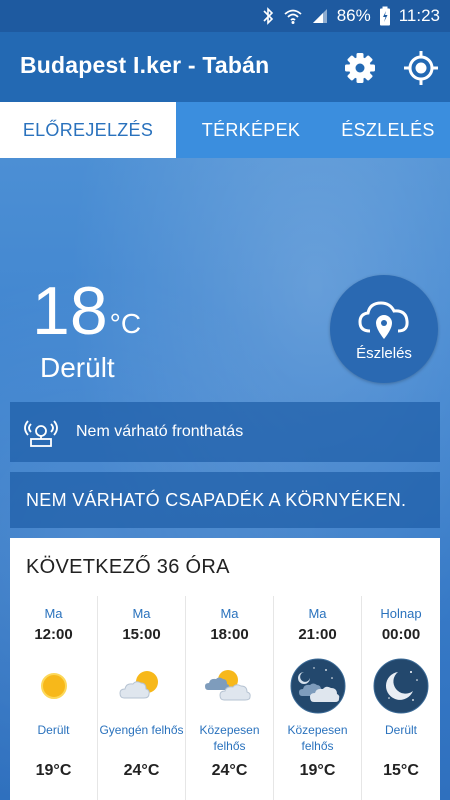  I want to click on temperature-value: 18, so click(70, 311).